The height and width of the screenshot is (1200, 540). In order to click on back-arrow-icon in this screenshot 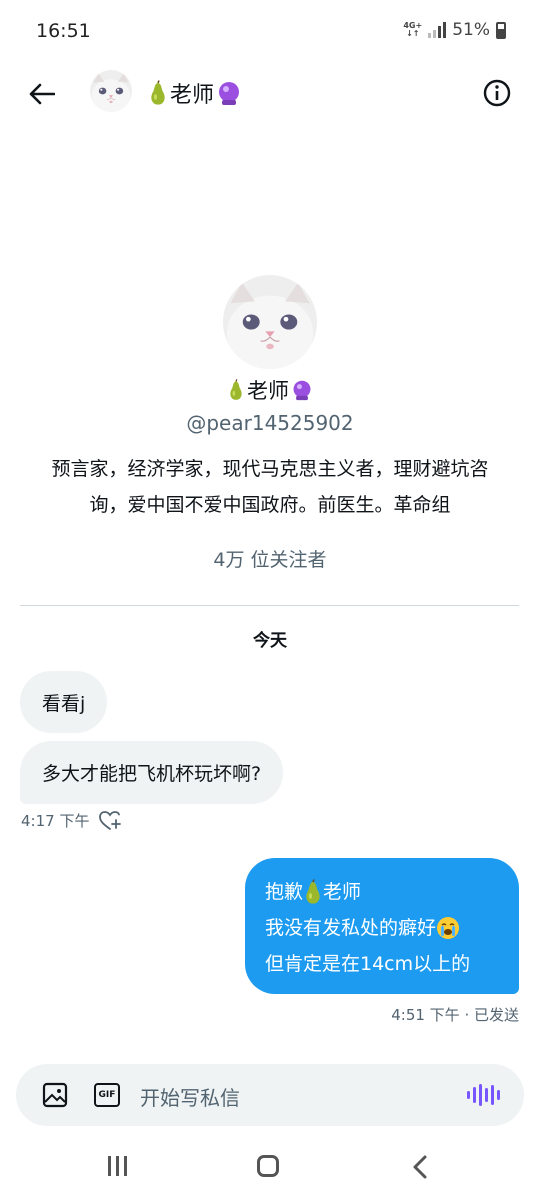, I will do `click(42, 94)`.